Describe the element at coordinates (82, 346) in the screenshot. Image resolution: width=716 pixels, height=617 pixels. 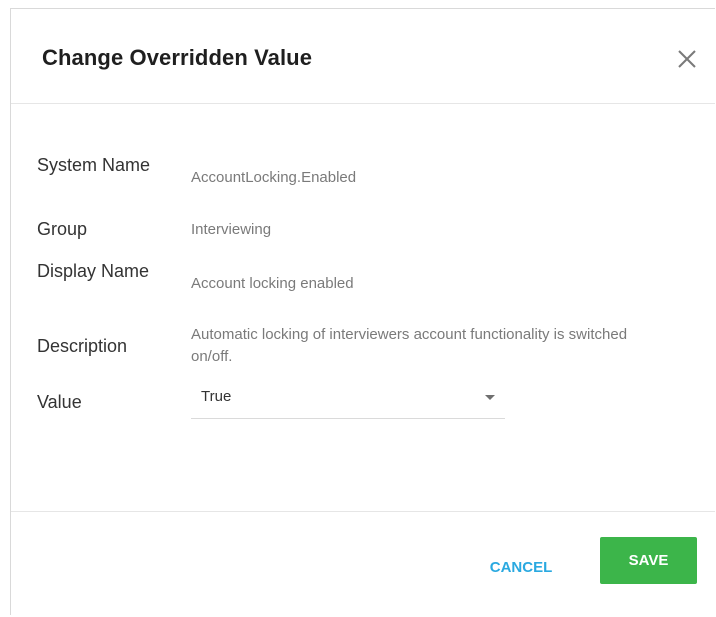
I see `description-label: Description` at that location.